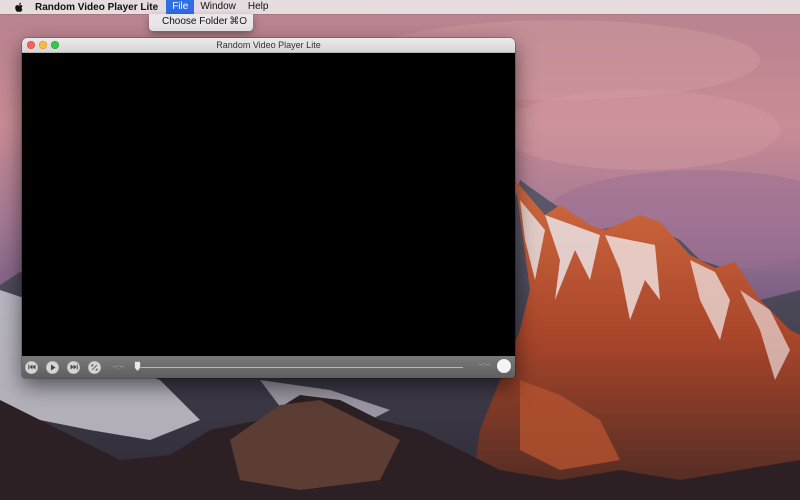  What do you see at coordinates (96, 7) in the screenshot?
I see `menu-app-name: Random Video Player Lite` at bounding box center [96, 7].